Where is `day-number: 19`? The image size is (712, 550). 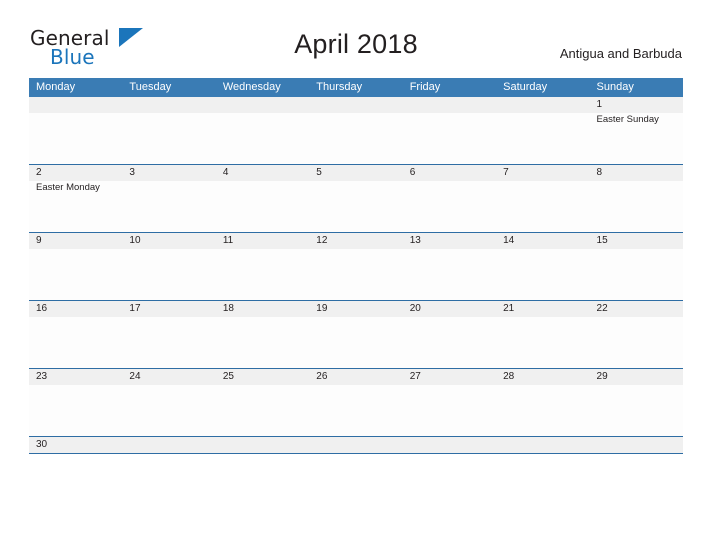
day-number: 19 is located at coordinates (355, 309).